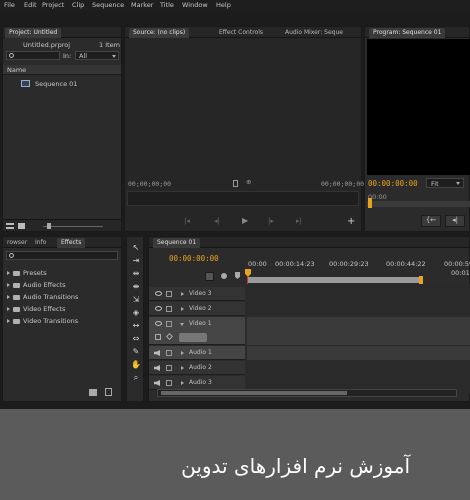 This screenshot has width=470, height=500. I want to click on track-video-1: Video 1, so click(197, 331).